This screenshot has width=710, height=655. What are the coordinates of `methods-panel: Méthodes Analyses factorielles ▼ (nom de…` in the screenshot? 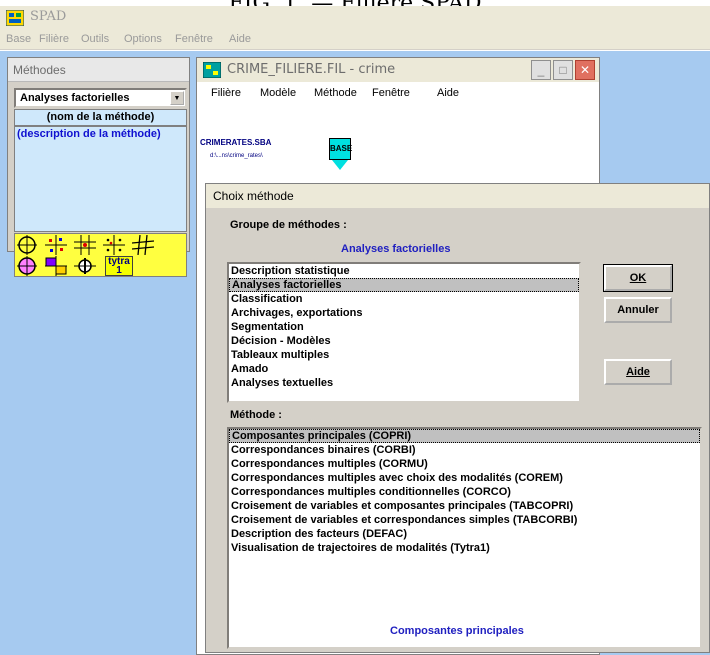 It's located at (98, 167).